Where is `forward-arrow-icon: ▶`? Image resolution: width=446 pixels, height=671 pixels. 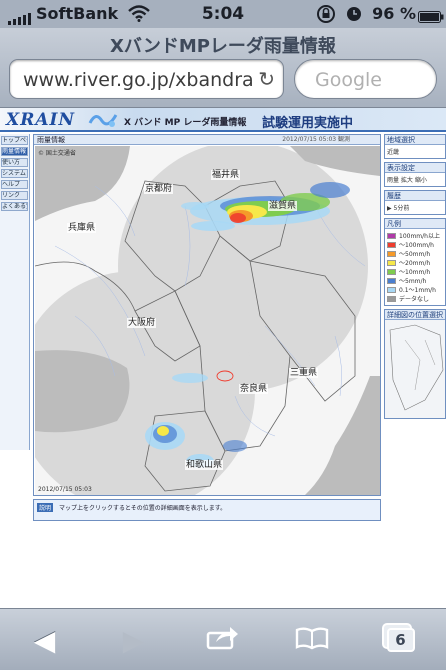
forward-arrow-icon: ▶ is located at coordinates (133, 640).